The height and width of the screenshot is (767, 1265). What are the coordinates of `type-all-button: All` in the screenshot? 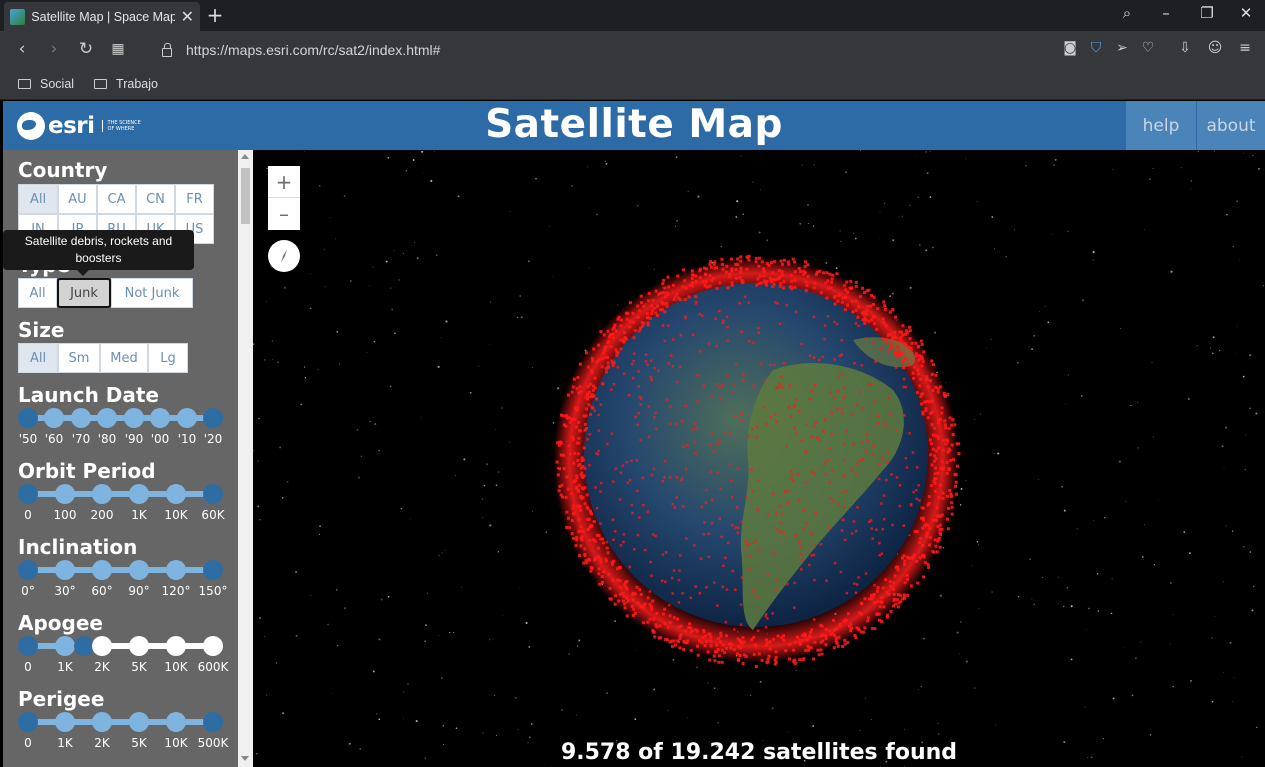 It's located at (37, 293).